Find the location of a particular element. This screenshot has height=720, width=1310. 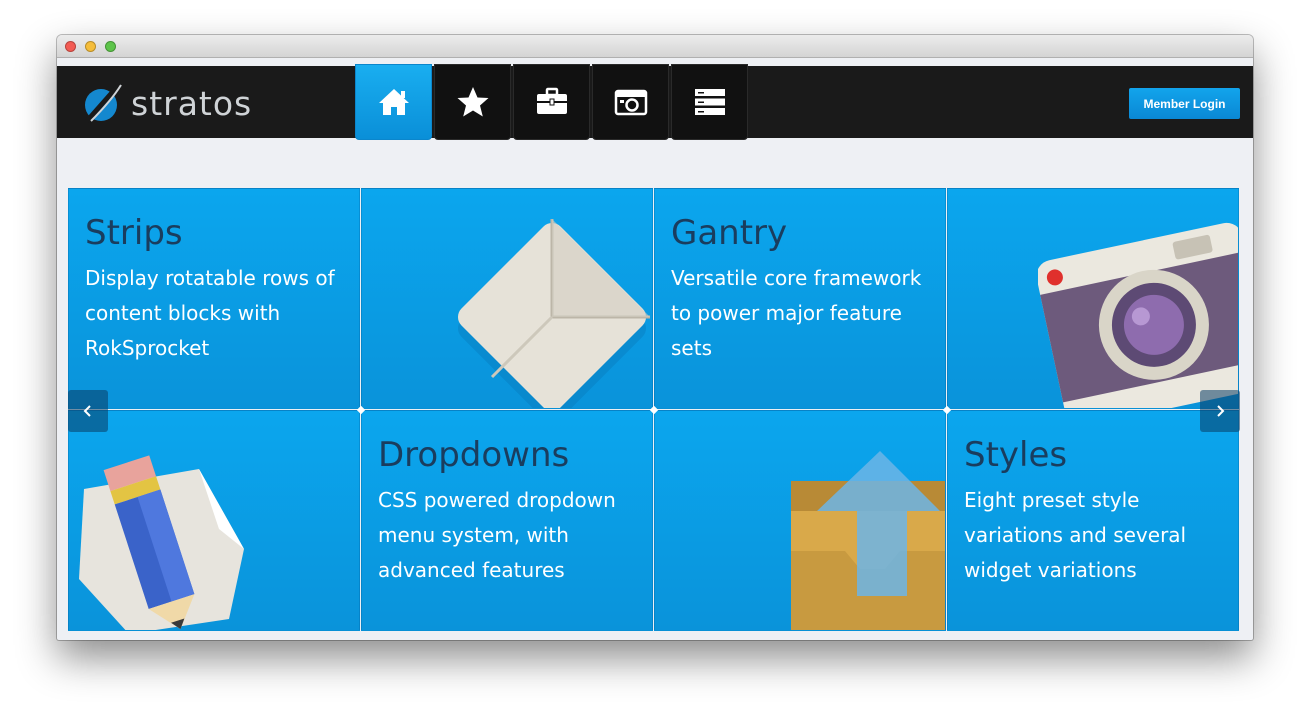

tile-camera-image is located at coordinates (1093, 298).